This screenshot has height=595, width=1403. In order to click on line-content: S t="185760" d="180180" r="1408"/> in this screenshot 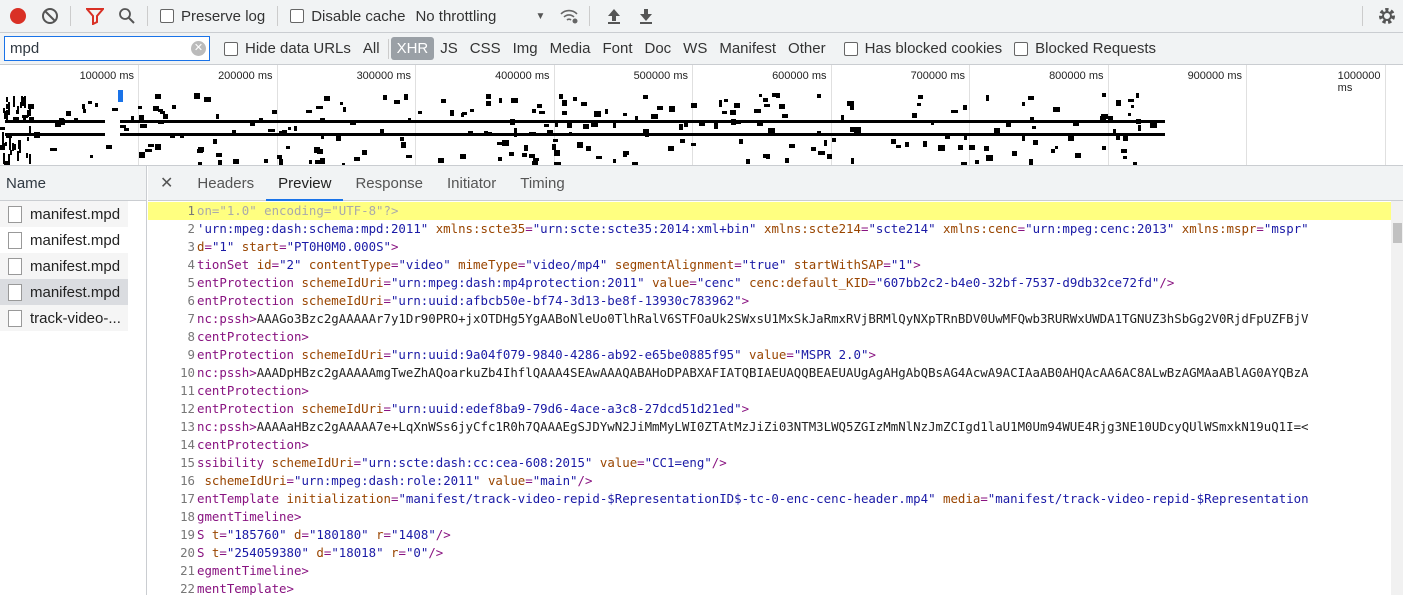, I will do `click(324, 535)`.